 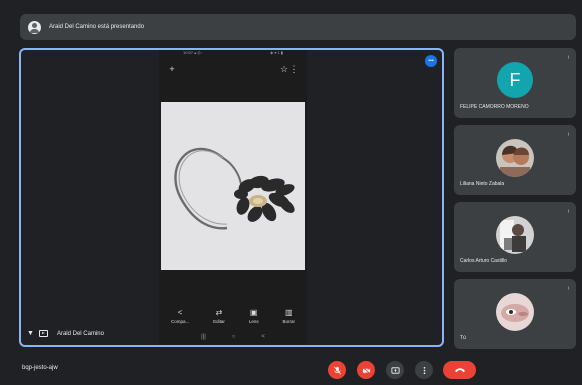 I want to click on meeting-code: bqp-jesto-ajw, so click(x=40, y=368).